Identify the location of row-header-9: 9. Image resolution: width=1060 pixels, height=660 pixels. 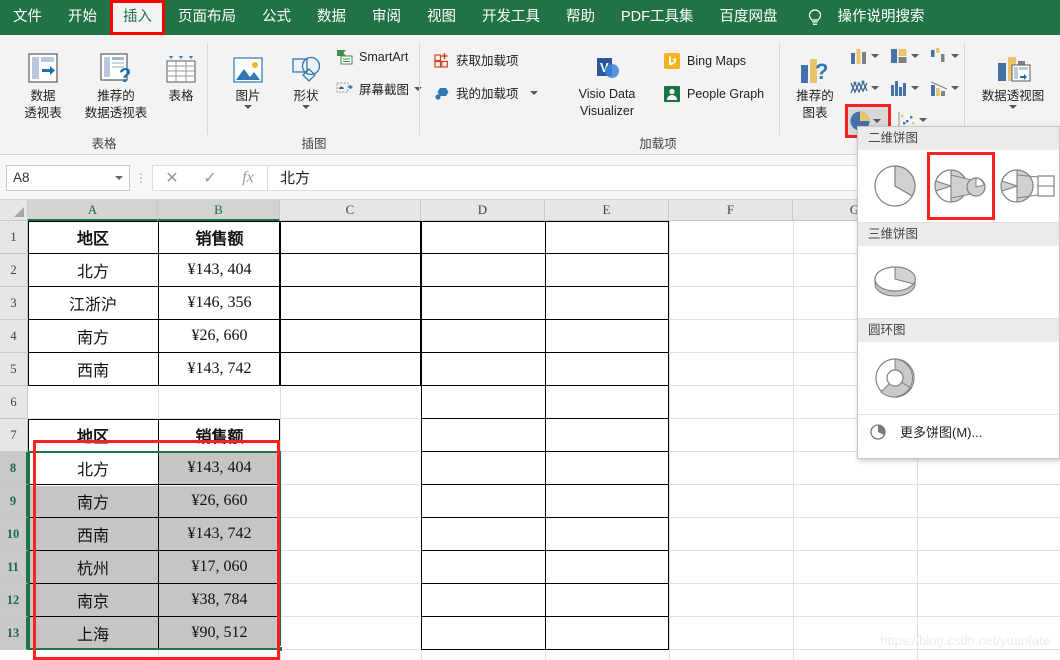
(14, 501).